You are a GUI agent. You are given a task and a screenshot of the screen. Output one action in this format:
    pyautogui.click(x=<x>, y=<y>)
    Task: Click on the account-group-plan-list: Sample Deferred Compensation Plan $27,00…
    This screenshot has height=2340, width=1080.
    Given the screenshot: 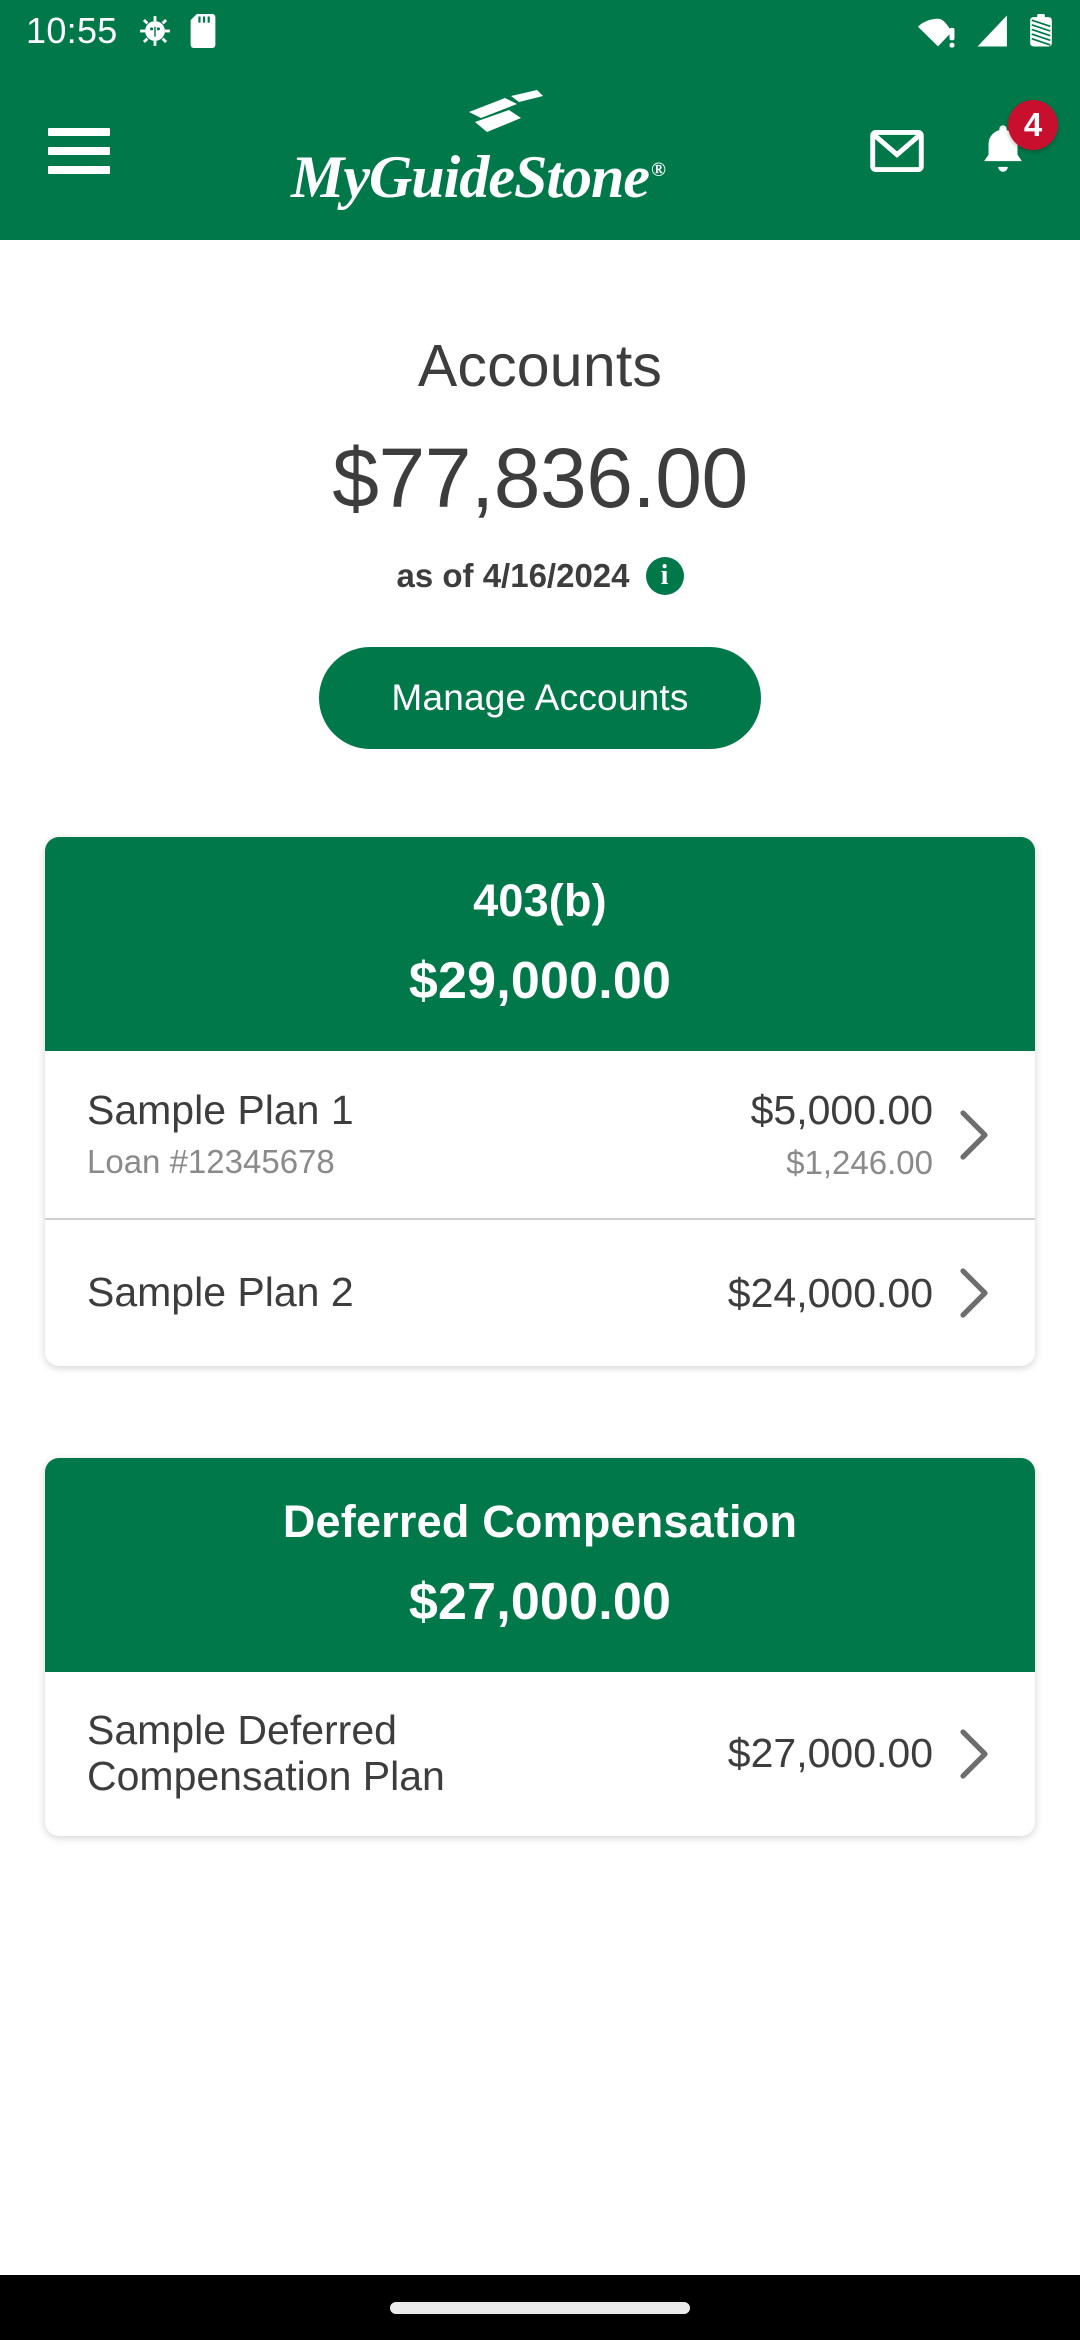 What is the action you would take?
    pyautogui.click(x=540, y=1754)
    